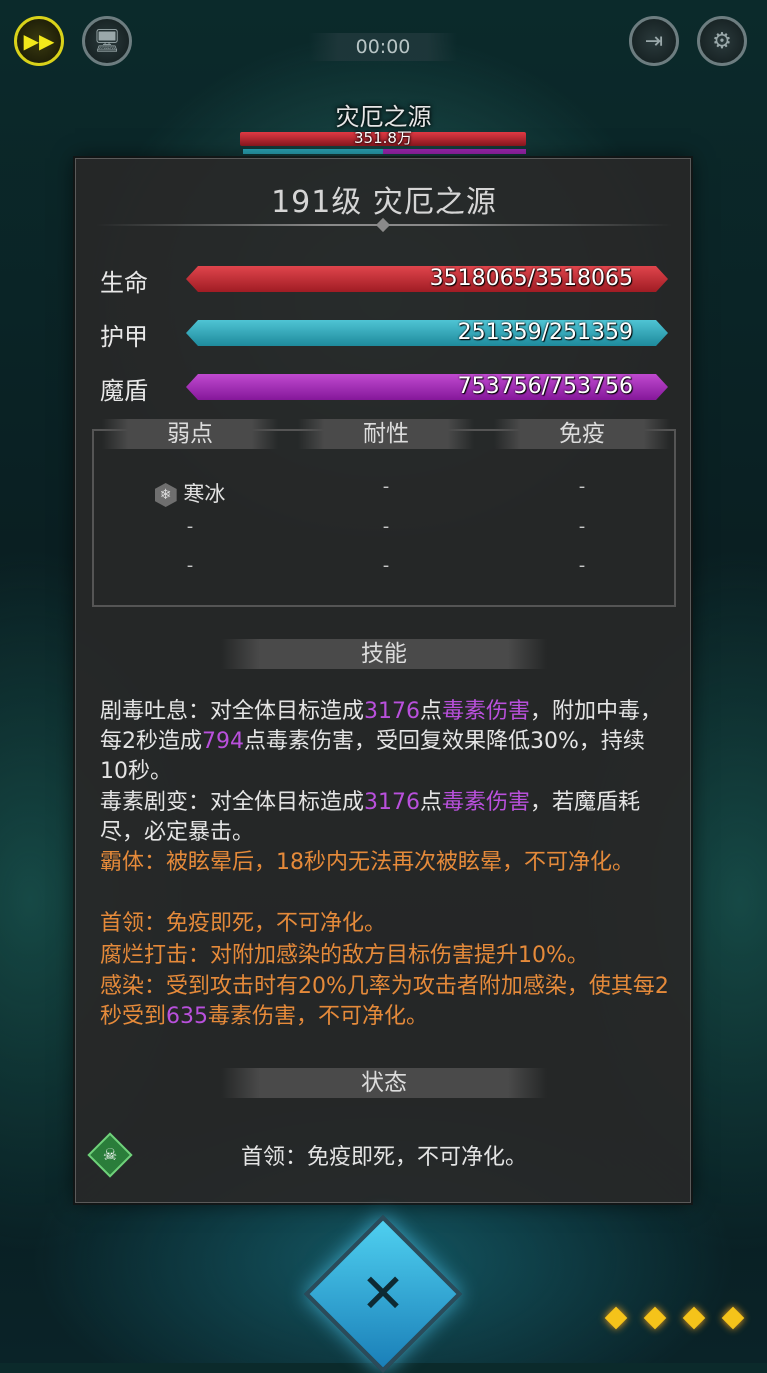  What do you see at coordinates (427, 279) in the screenshot?
I see `hp-bar: 3518065/3518065` at bounding box center [427, 279].